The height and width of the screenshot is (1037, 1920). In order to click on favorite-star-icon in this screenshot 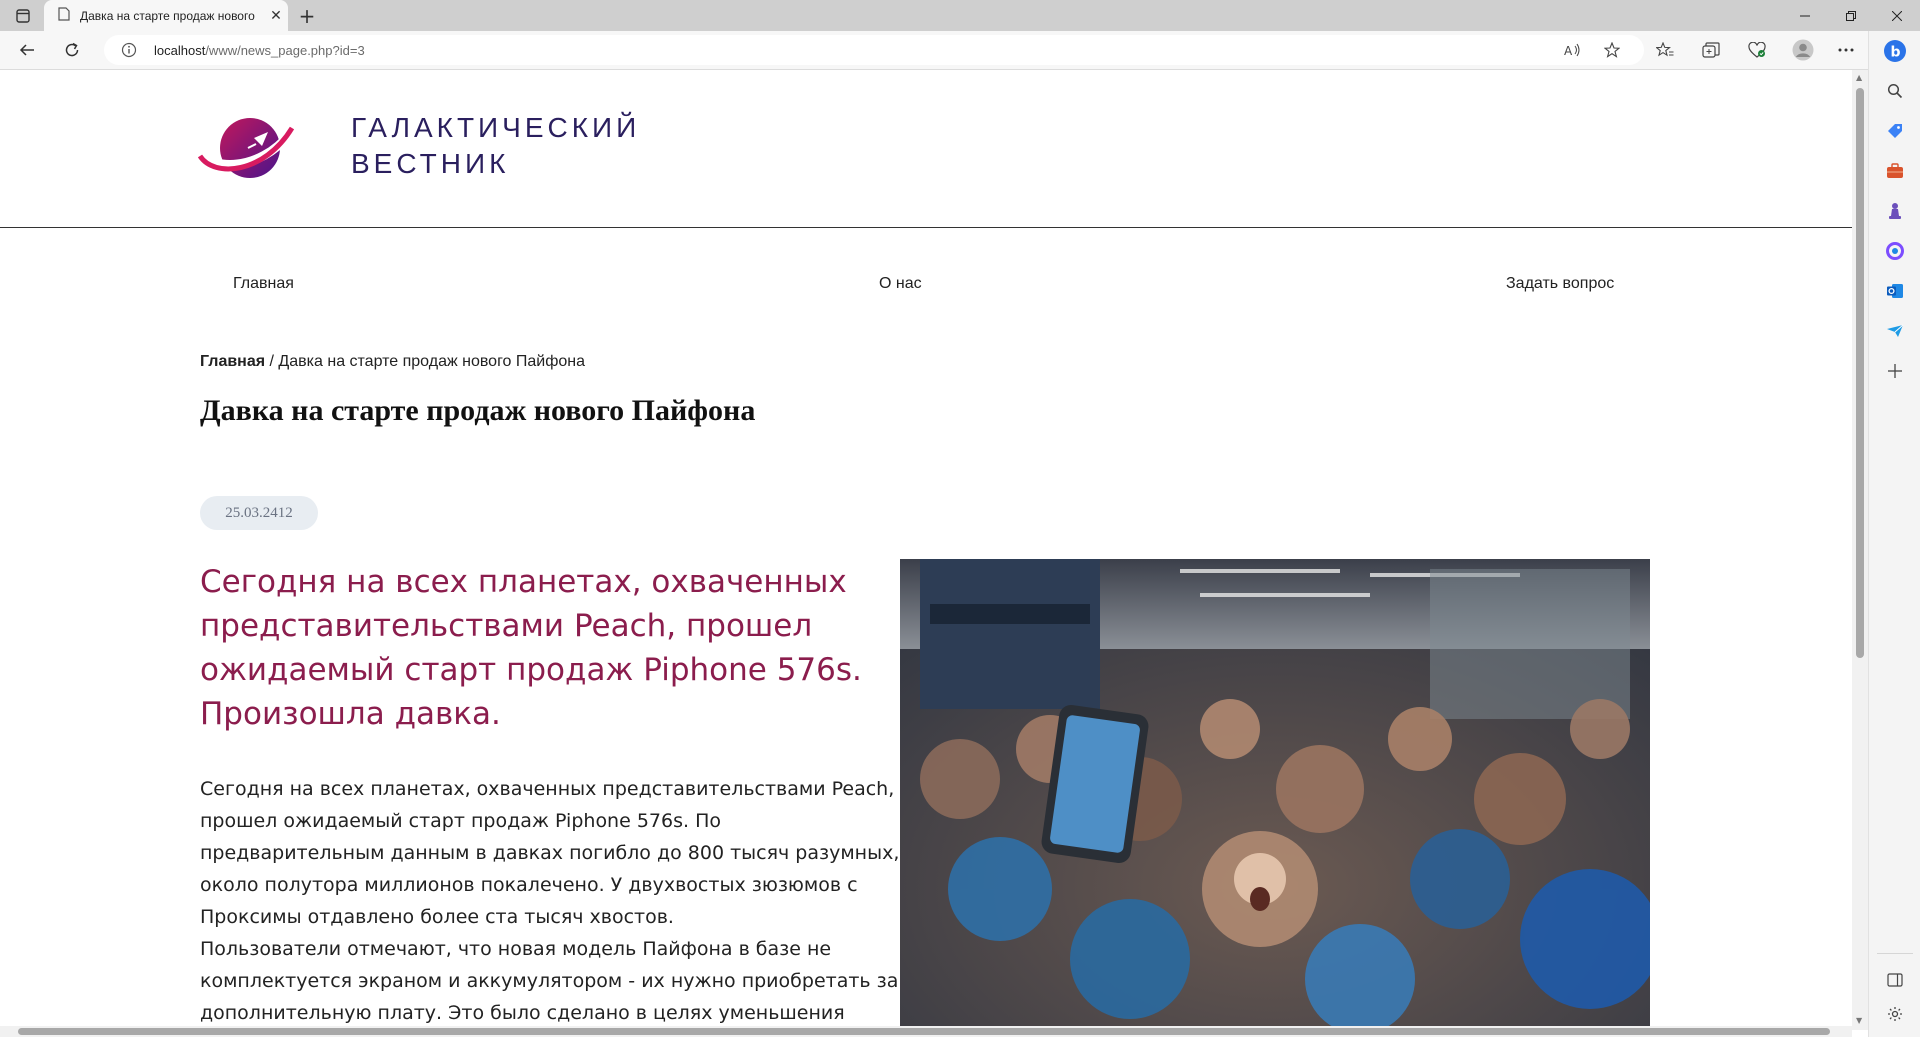, I will do `click(1612, 50)`.